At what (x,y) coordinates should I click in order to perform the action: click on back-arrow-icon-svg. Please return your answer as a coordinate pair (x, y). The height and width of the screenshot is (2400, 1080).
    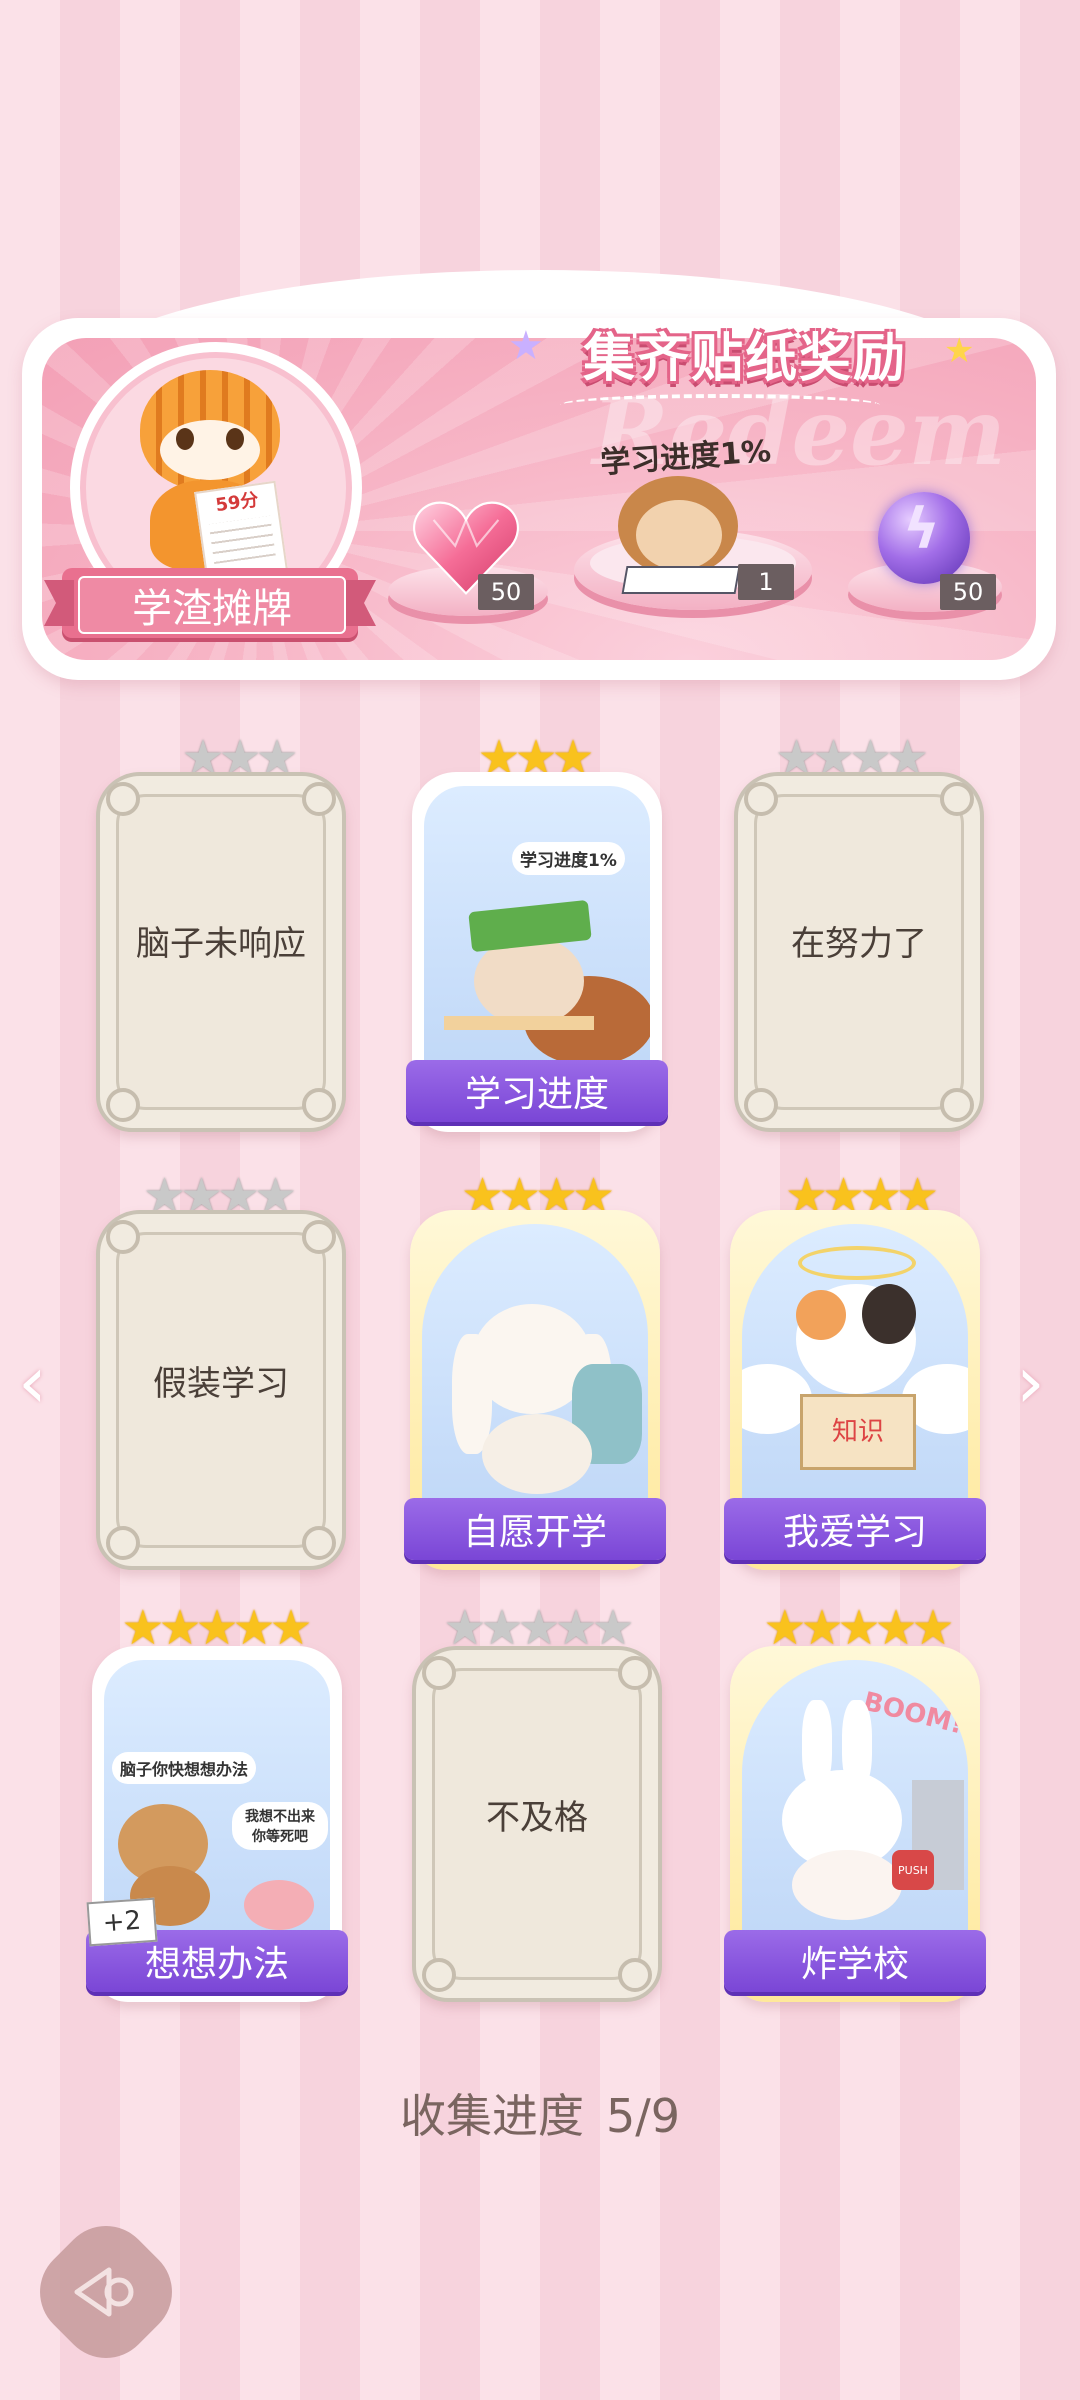
    Looking at the image, I should click on (104, 2292).